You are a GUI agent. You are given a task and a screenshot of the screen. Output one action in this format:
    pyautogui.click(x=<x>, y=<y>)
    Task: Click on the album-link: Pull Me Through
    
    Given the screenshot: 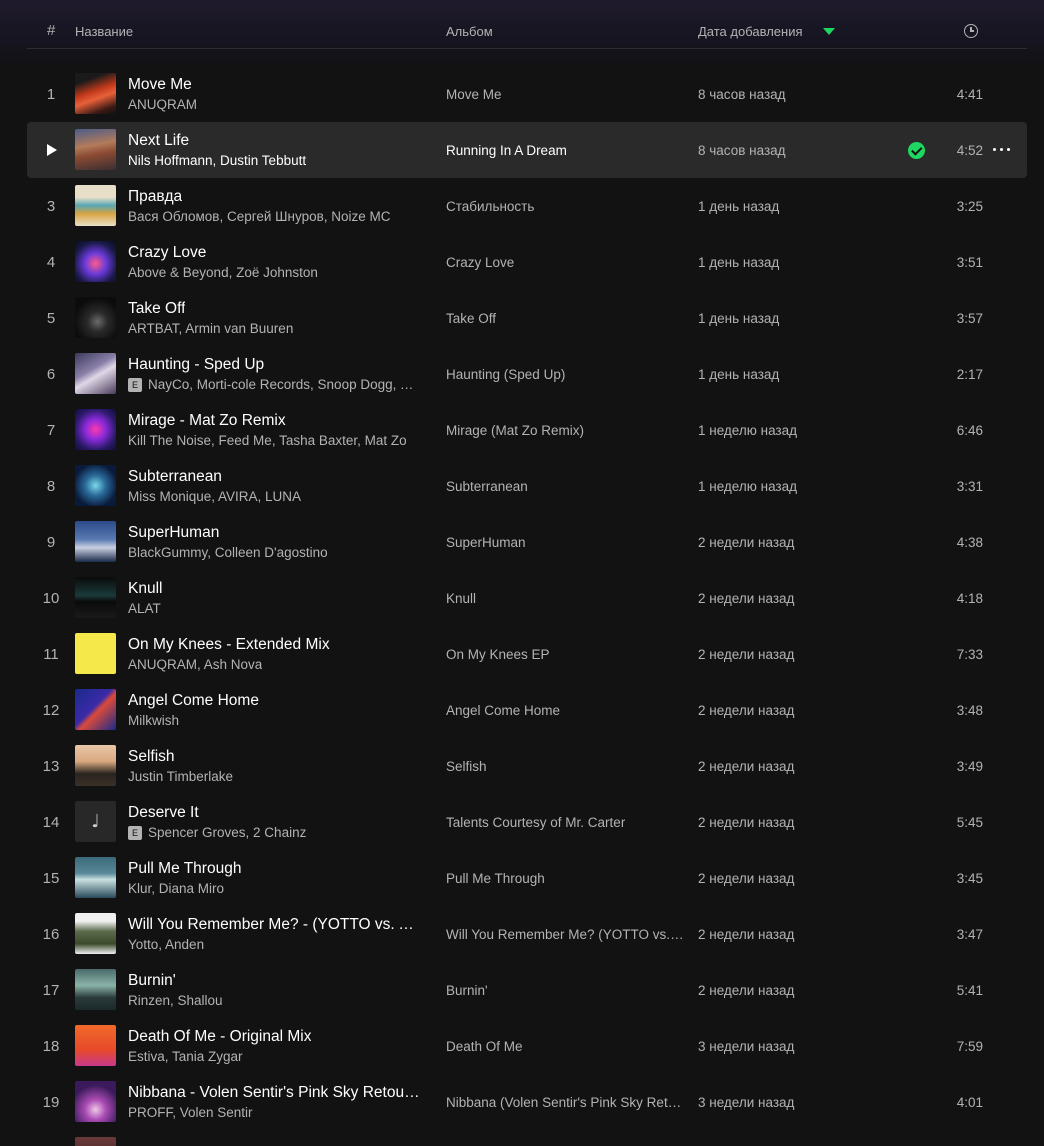 What is the action you would take?
    pyautogui.click(x=495, y=878)
    